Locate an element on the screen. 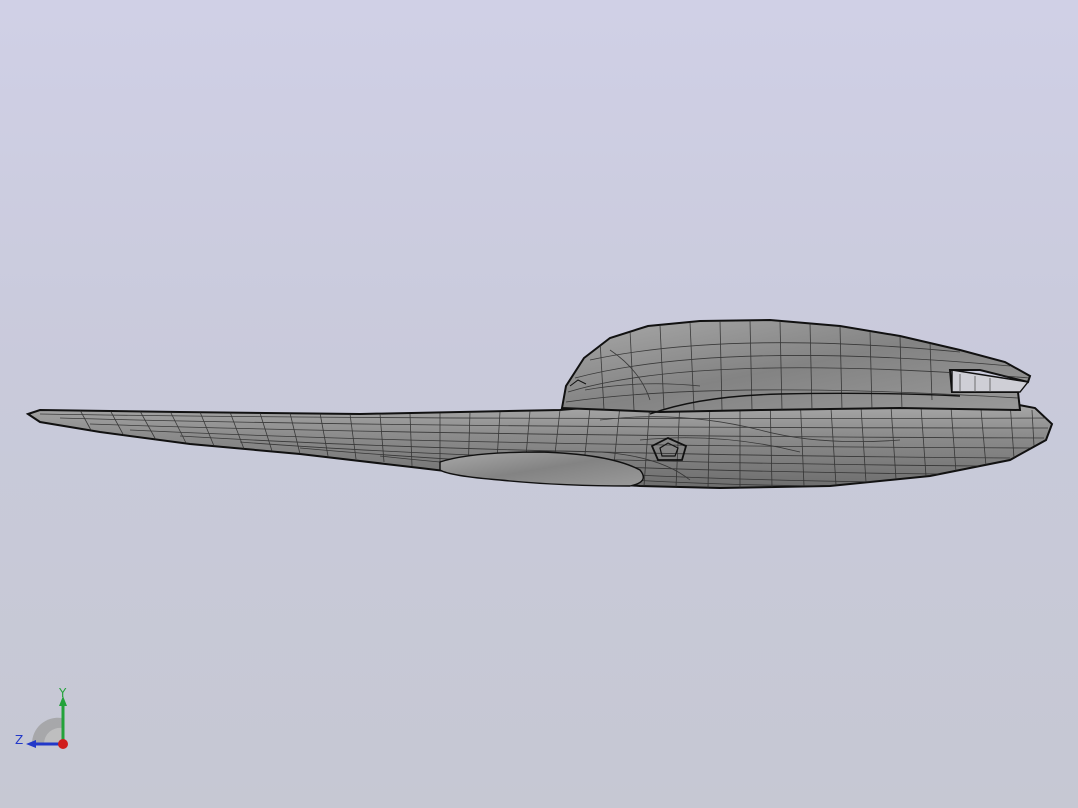  orientation-triad: Y Z is located at coordinates (45, 719).